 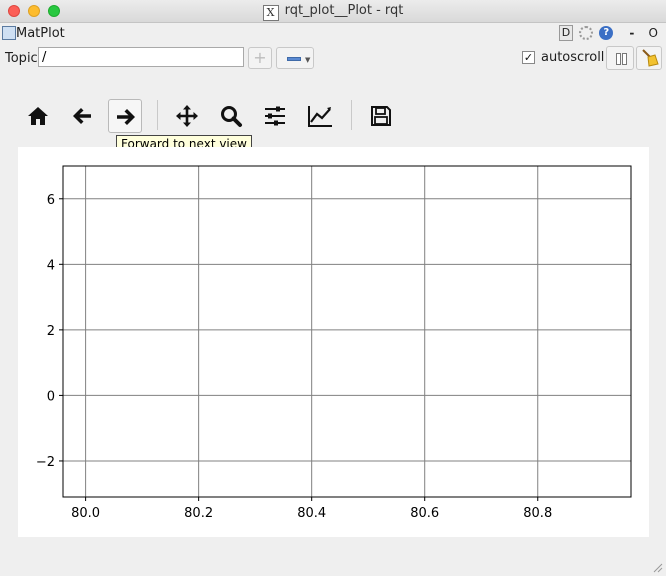 I want to click on help-icon: ?, so click(x=606, y=33).